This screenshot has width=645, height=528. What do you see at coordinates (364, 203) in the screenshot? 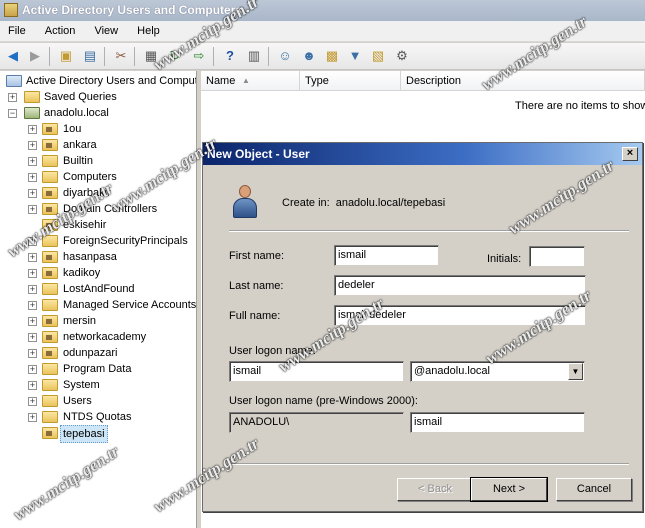
I see `create-in-text: Create in: anadolu.local/tepebasi` at bounding box center [364, 203].